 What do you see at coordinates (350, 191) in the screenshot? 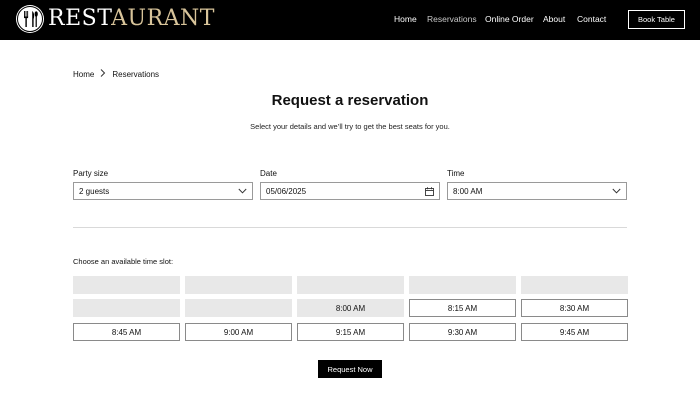
I see `date-input: 05/06/2025` at bounding box center [350, 191].